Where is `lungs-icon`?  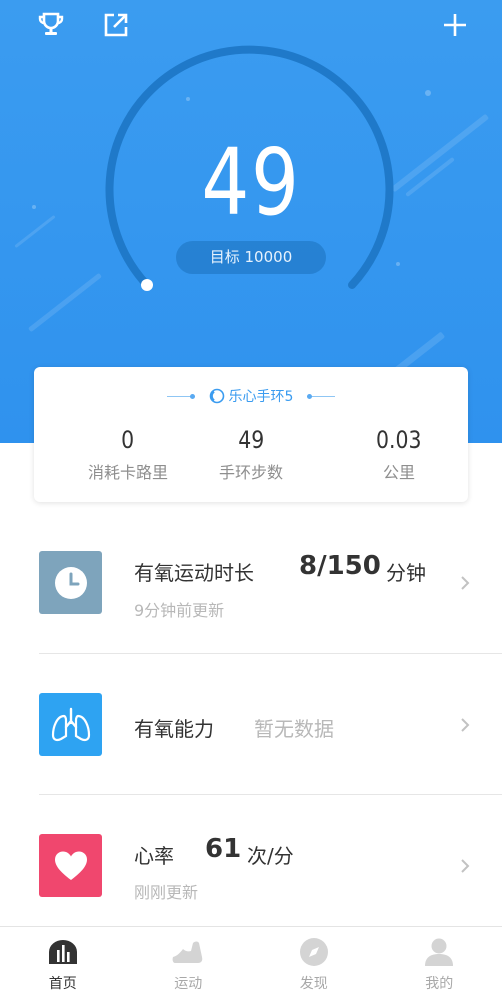
lungs-icon is located at coordinates (70, 724).